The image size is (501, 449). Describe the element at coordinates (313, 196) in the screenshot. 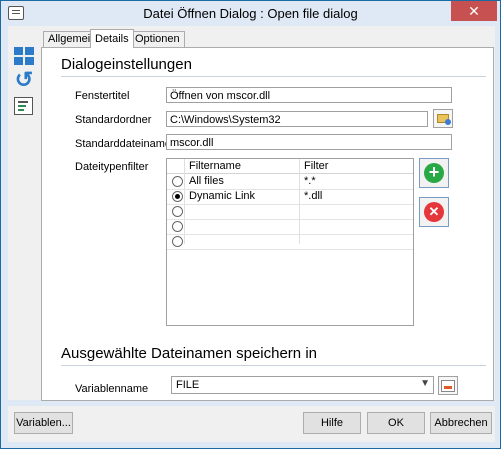

I see `cell-filter: *.dll` at that location.